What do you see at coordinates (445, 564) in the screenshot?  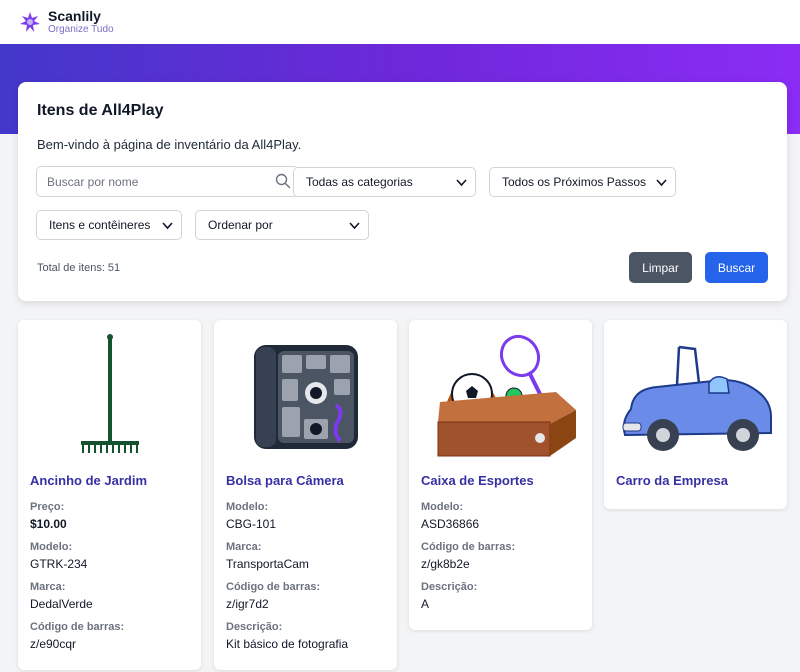 I see `field-value: z/gk8b2e` at bounding box center [445, 564].